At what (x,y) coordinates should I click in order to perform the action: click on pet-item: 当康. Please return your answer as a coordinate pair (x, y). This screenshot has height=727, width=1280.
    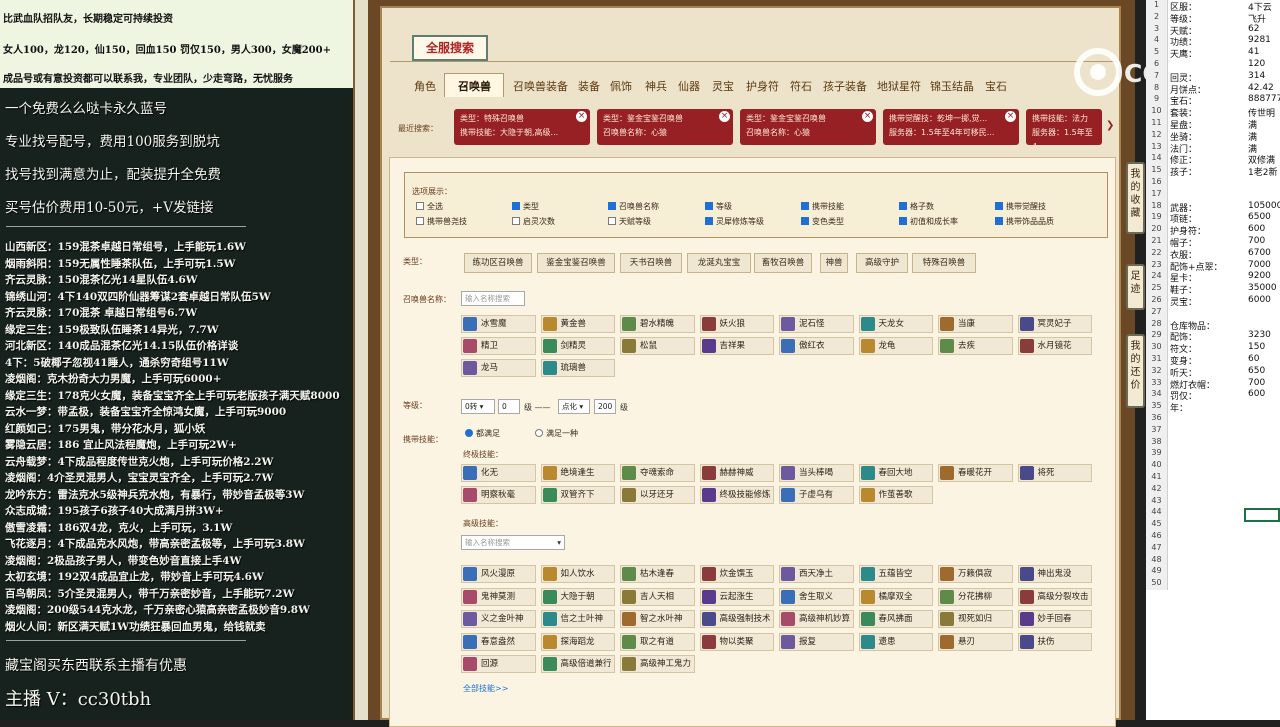
    Looking at the image, I should click on (975, 324).